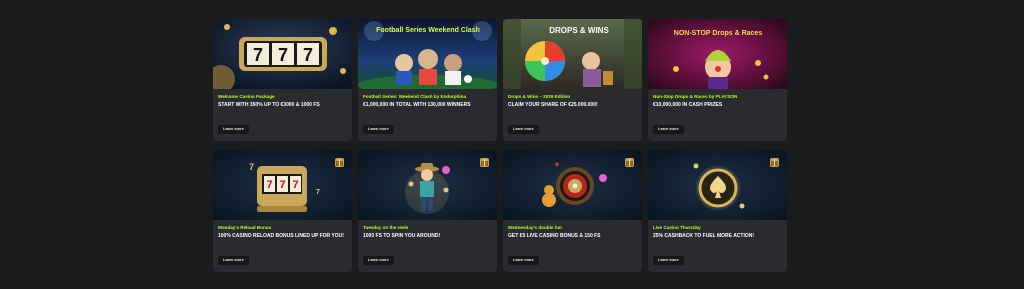 The image size is (1024, 289). I want to click on football-players-icon: Football Series Weekend Clash, so click(427, 54).